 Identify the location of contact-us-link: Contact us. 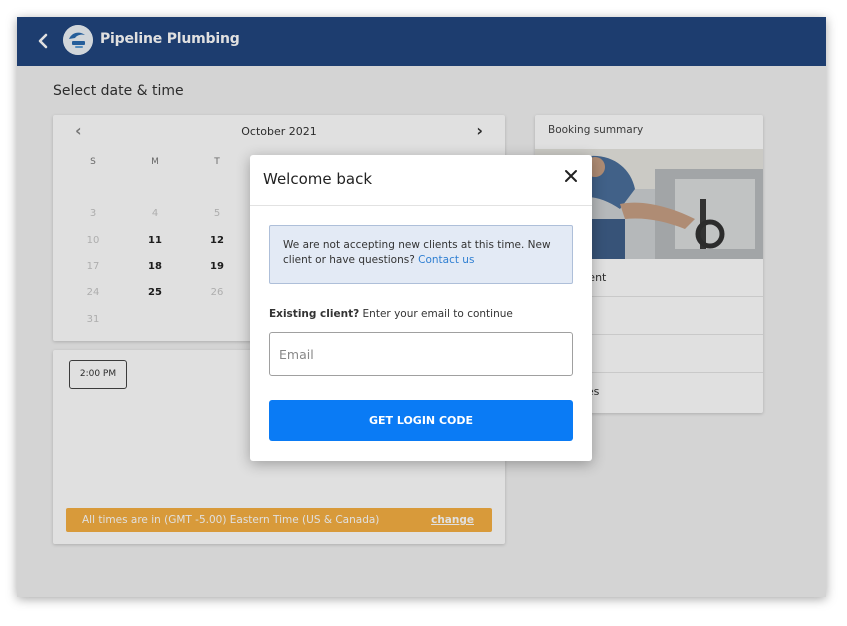
(446, 260).